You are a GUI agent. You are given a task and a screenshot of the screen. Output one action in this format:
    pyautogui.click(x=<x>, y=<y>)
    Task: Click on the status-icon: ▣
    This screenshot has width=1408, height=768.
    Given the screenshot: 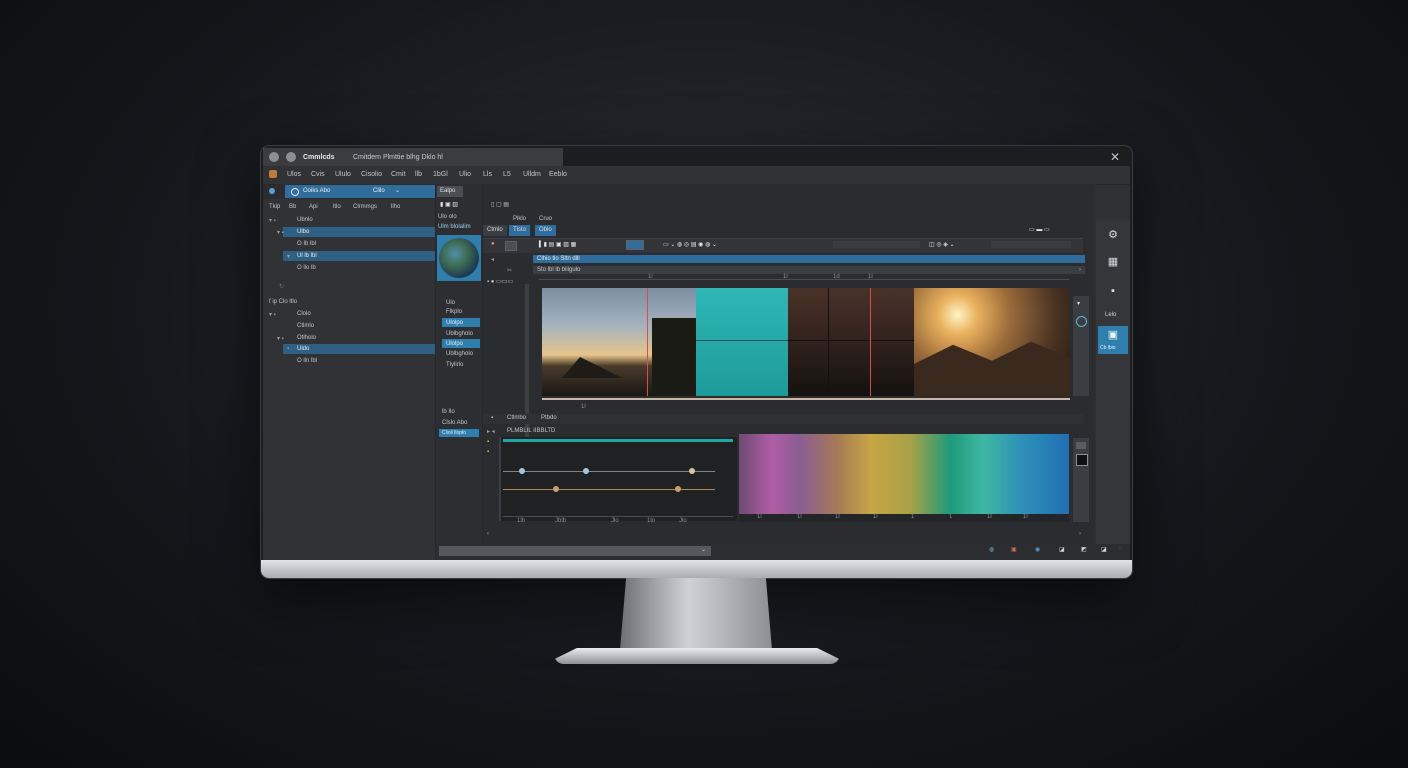 What is the action you would take?
    pyautogui.click(x=1014, y=549)
    